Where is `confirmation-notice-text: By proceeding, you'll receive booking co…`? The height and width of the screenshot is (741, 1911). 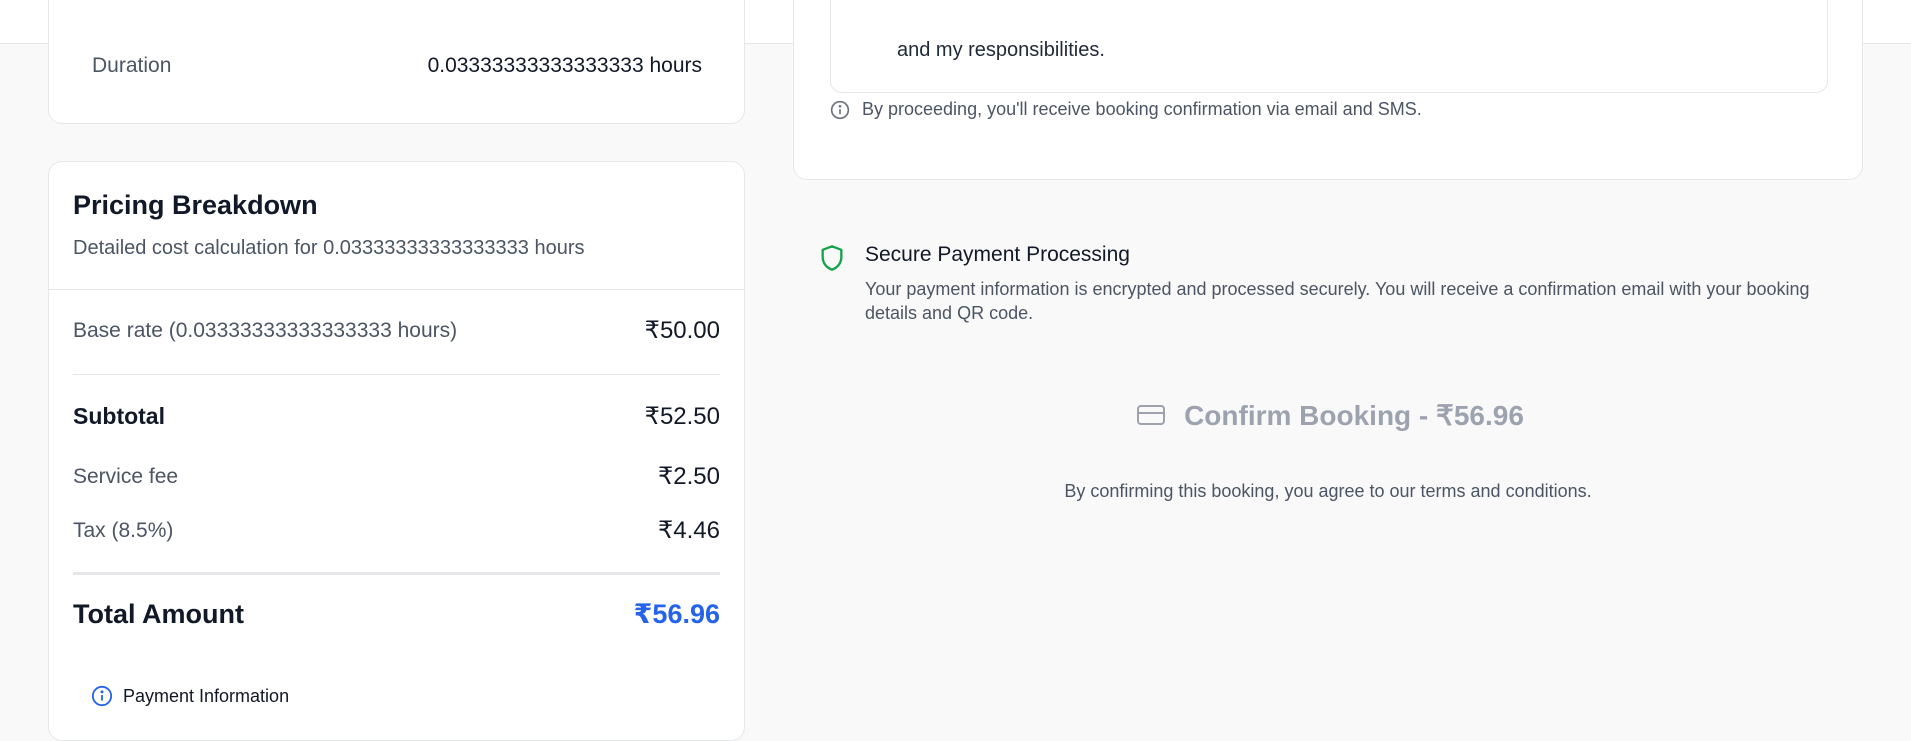
confirmation-notice-text: By proceeding, you'll receive booking co… is located at coordinates (1142, 109).